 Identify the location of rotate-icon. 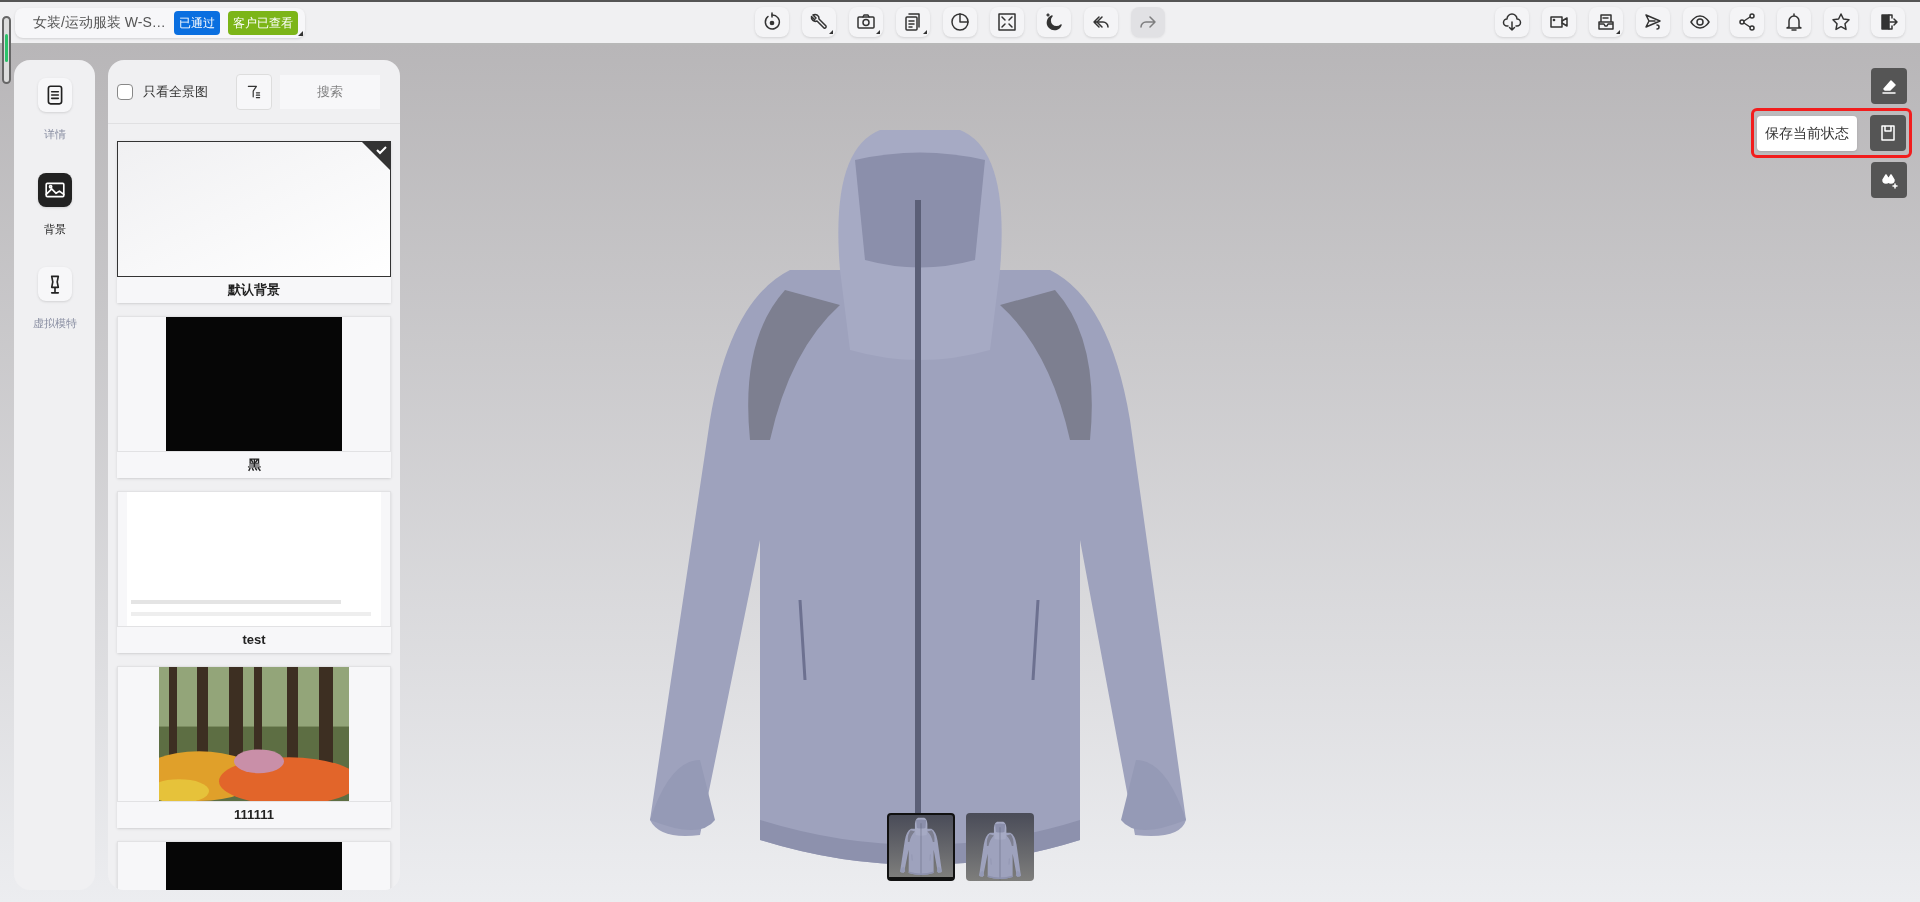
(772, 22).